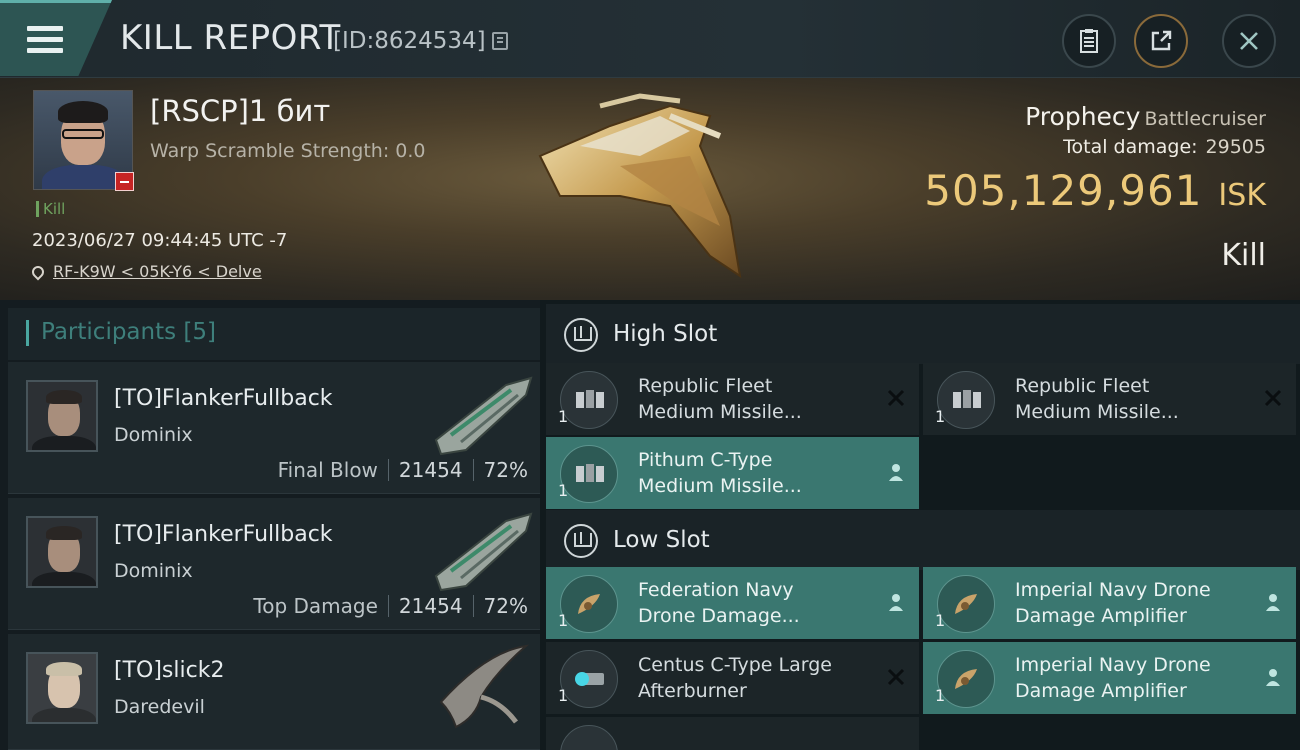  I want to click on title-bar: KILL REPORT [ID:8624534], so click(650, 39).